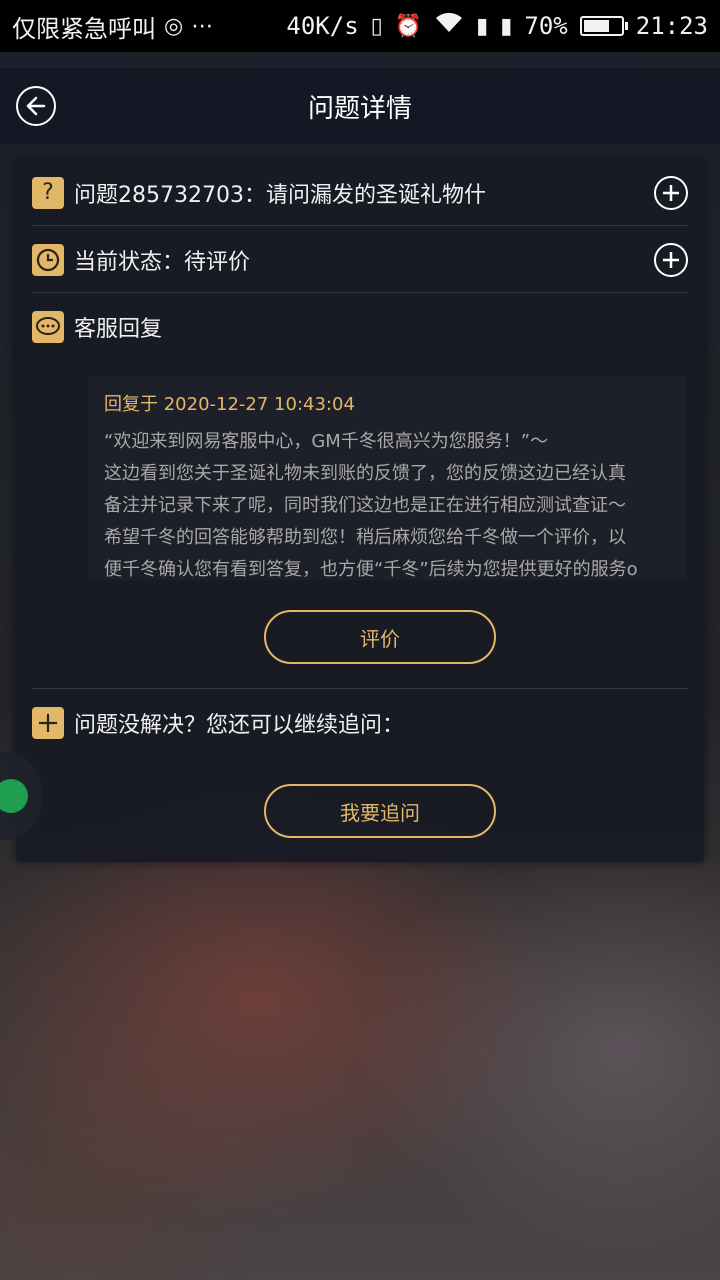 This screenshot has height=1280, width=720. I want to click on wifi-icon, so click(449, 26).